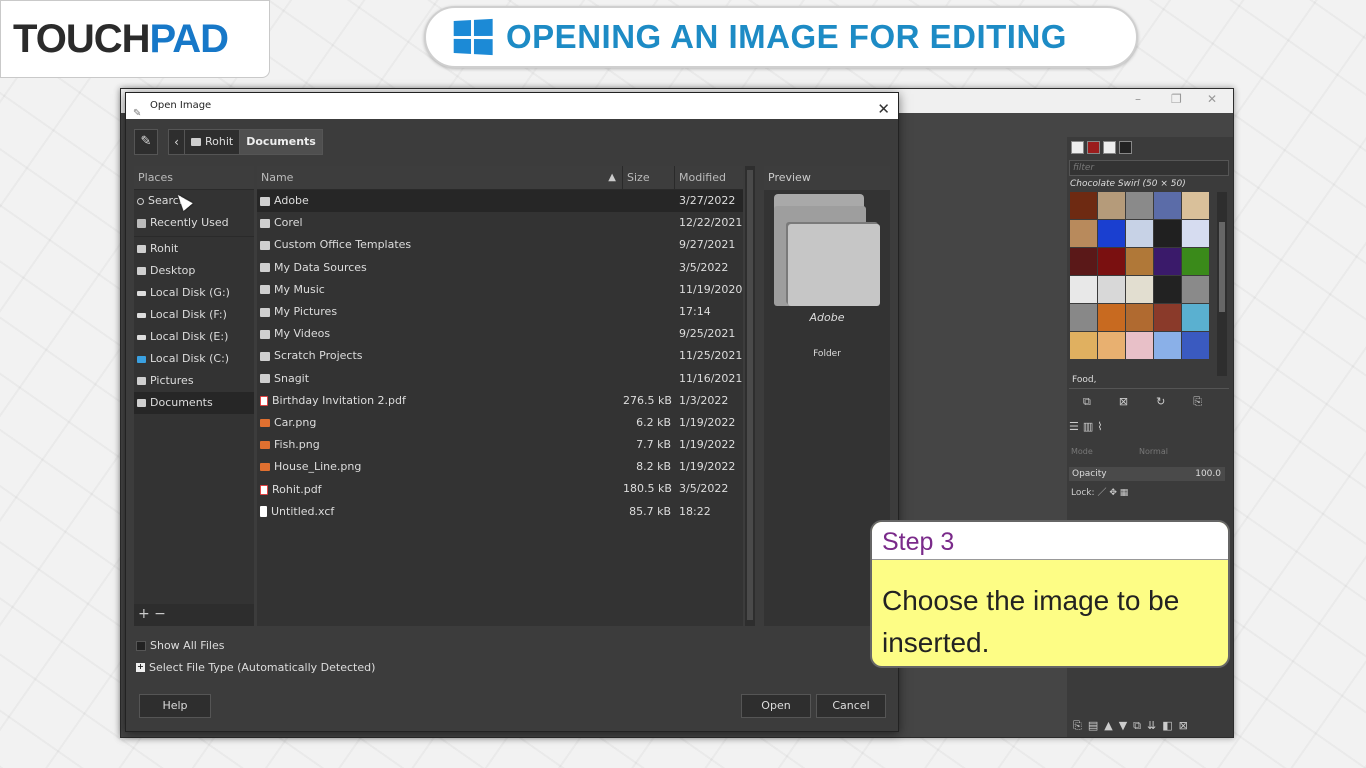  What do you see at coordinates (1093, 726) in the screenshot?
I see `new-group-icon: ▤` at bounding box center [1093, 726].